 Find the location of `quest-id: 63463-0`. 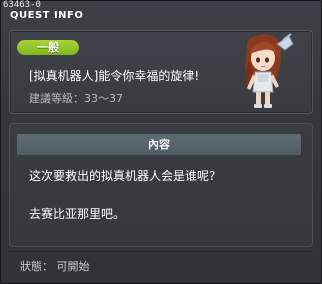

quest-id: 63463-0 is located at coordinates (22, 5).